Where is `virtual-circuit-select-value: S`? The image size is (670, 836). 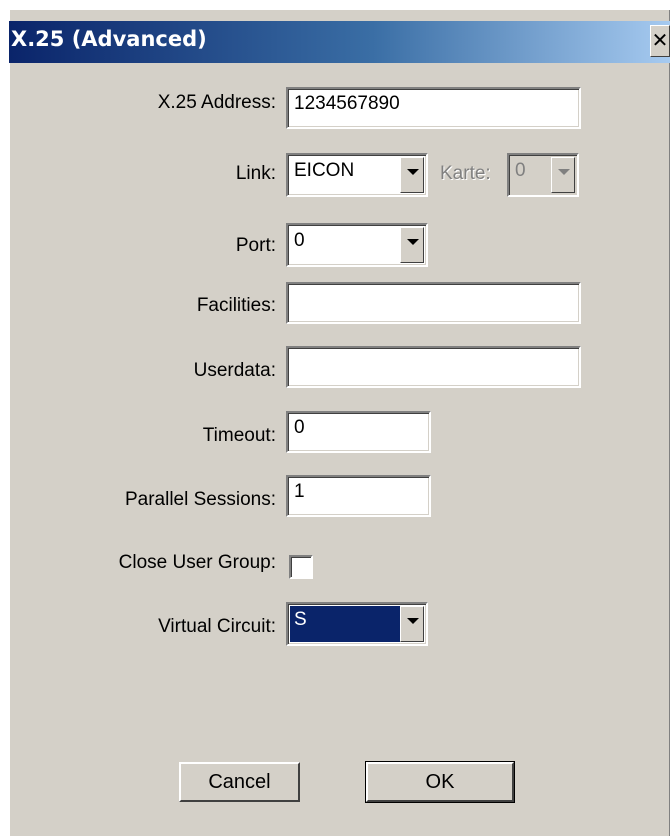 virtual-circuit-select-value: S is located at coordinates (345, 624).